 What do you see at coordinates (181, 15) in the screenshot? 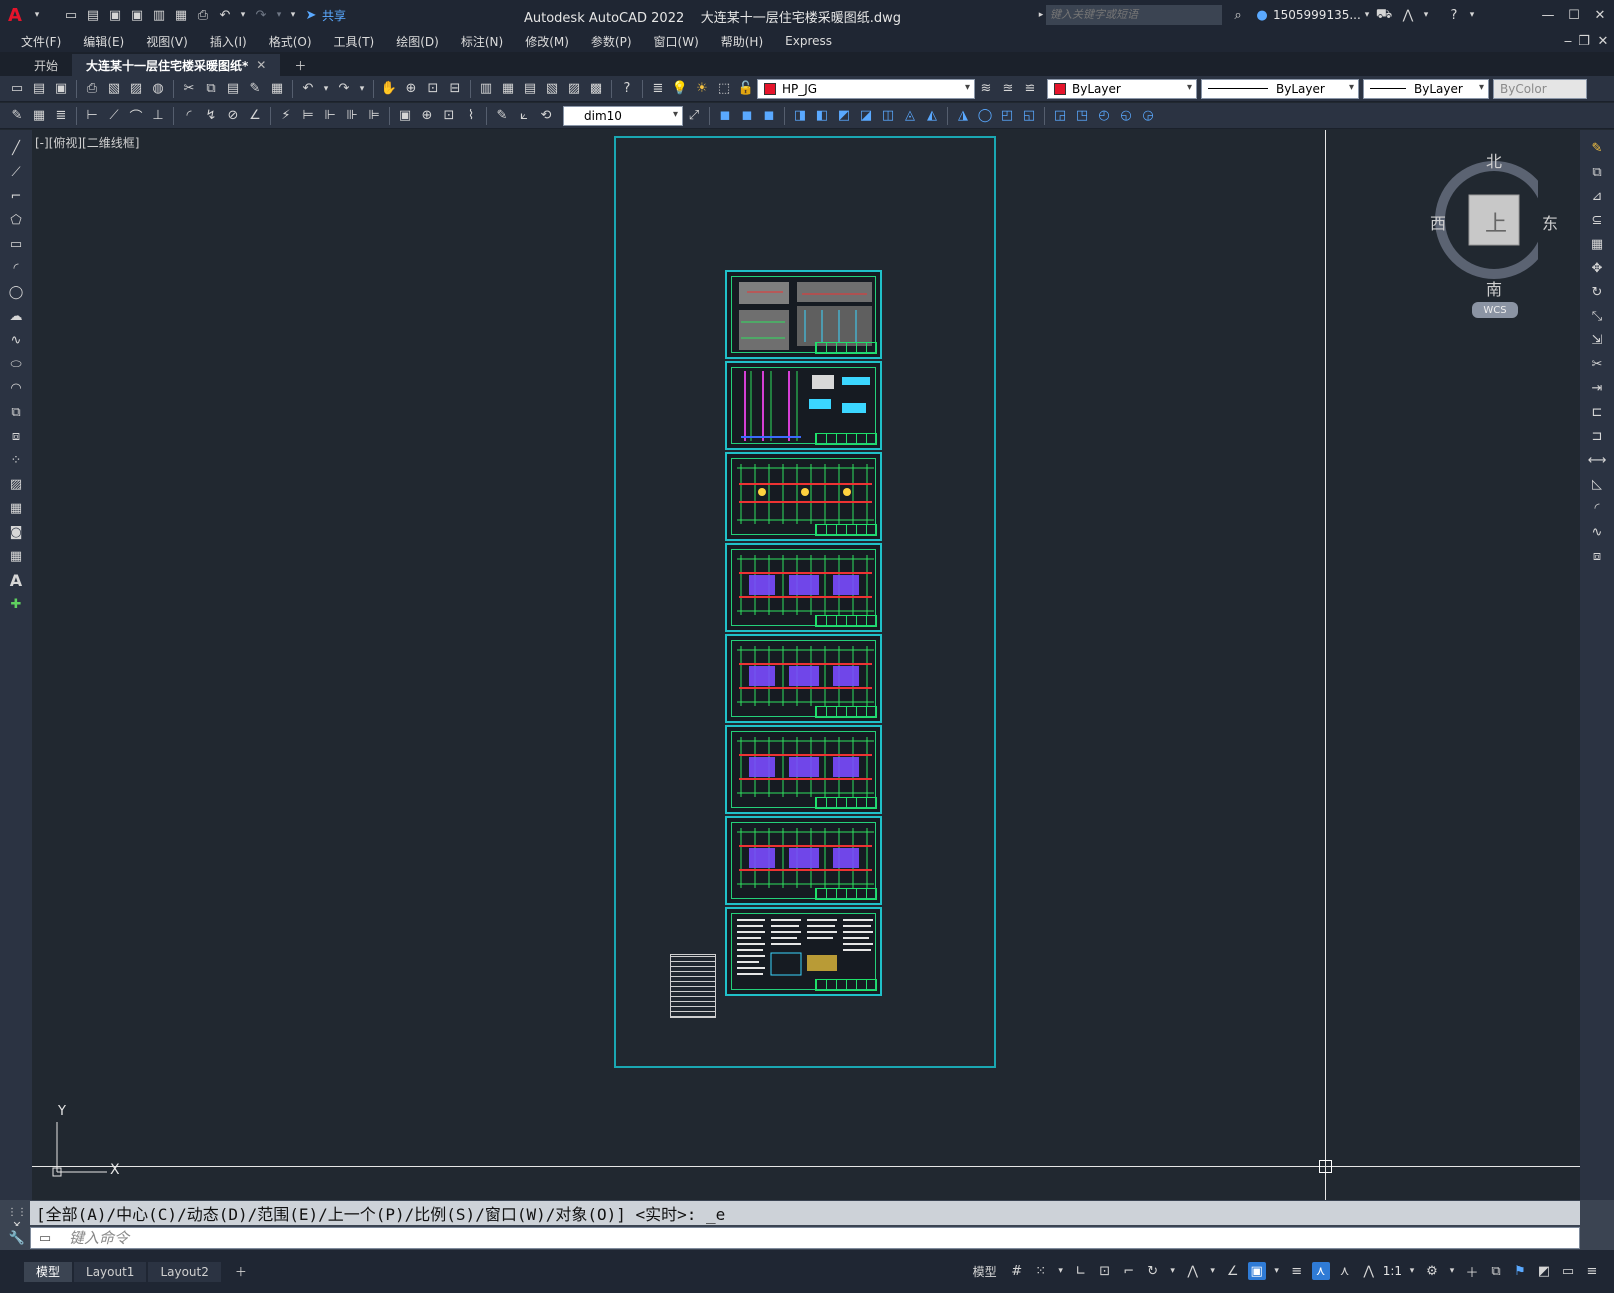
I see `save-to-web-icon: ▦` at bounding box center [181, 15].